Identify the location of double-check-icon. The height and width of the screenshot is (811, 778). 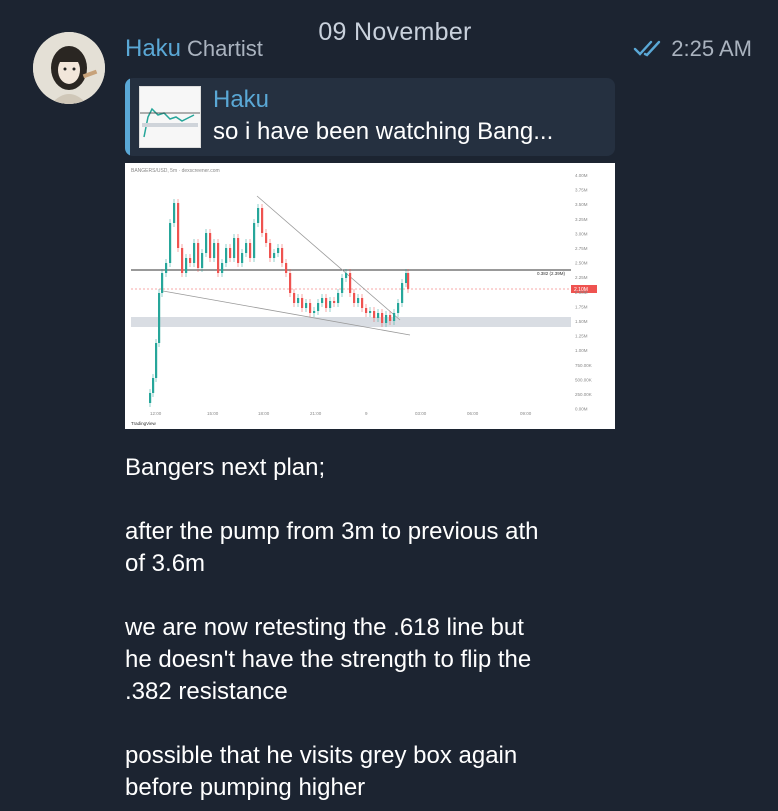
(649, 49).